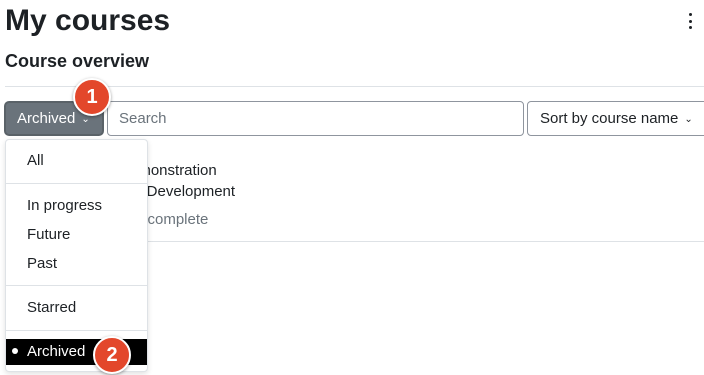 The image size is (704, 375). Describe the element at coordinates (315, 118) in the screenshot. I see `search-input` at that location.